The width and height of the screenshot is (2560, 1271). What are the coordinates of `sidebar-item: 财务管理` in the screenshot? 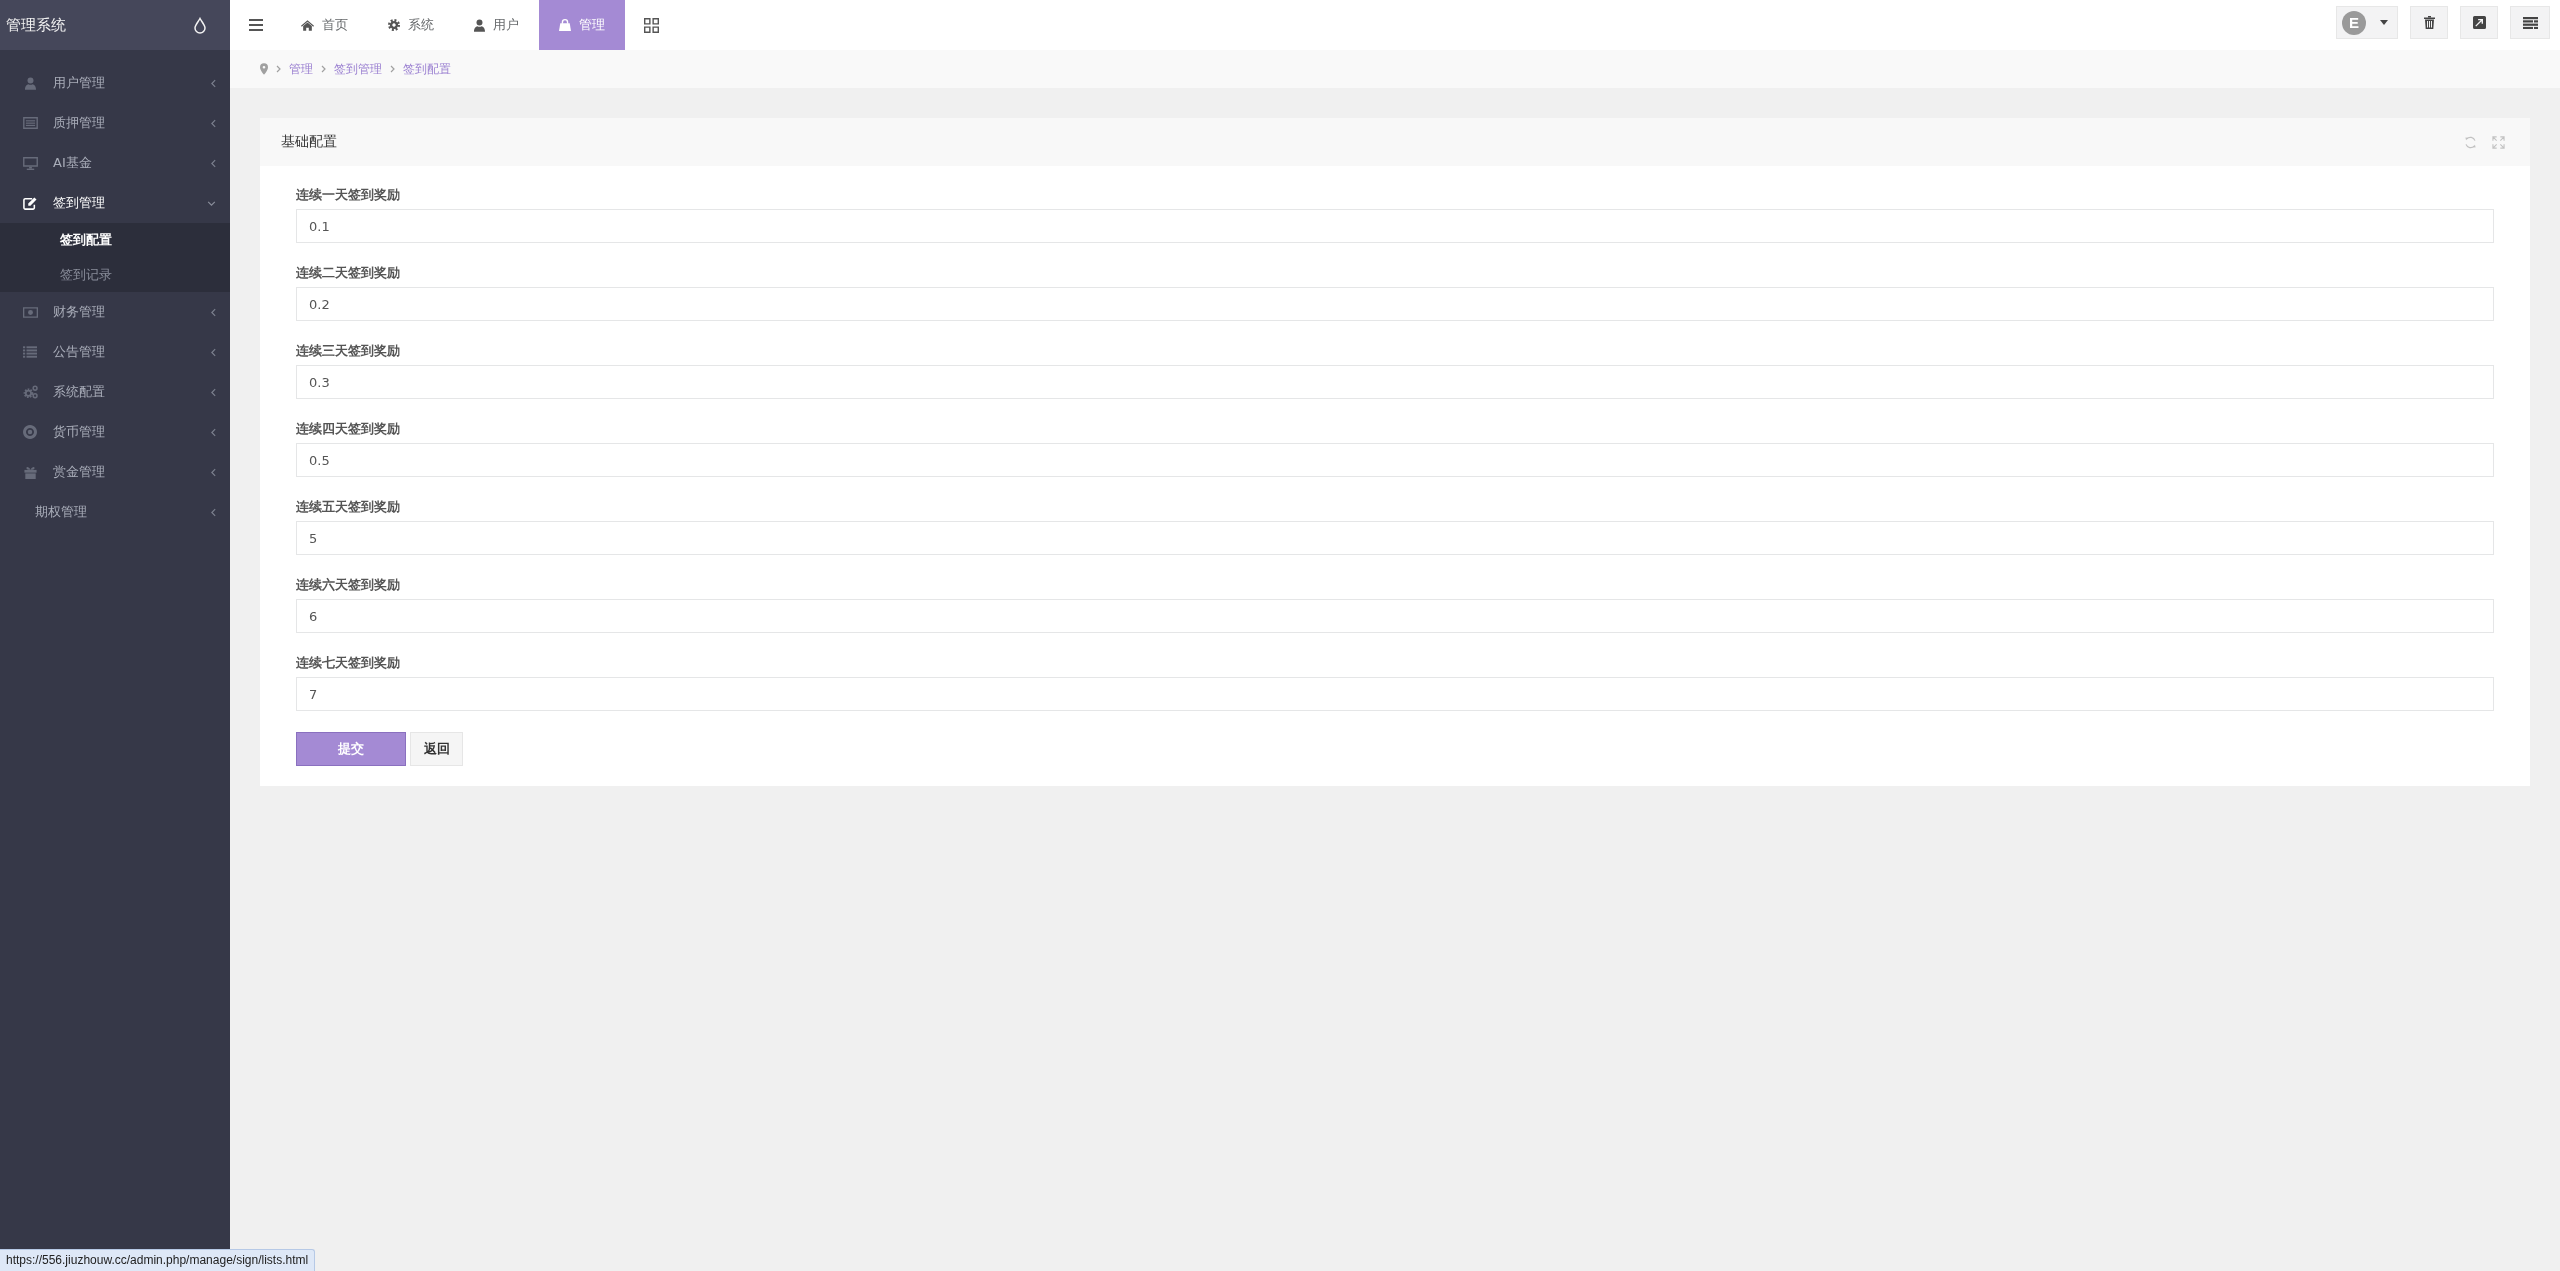 It's located at (115, 312).